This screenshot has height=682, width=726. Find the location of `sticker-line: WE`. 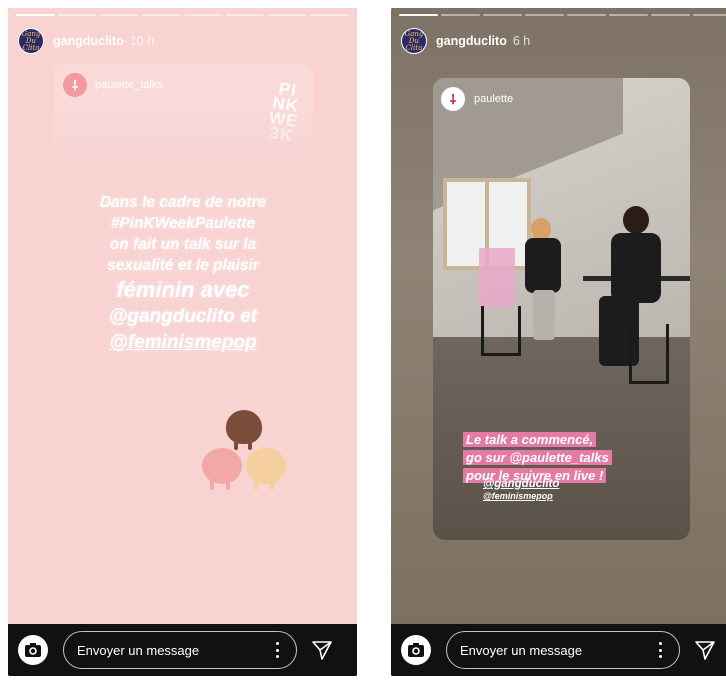

sticker-line: WE is located at coordinates (283, 119).